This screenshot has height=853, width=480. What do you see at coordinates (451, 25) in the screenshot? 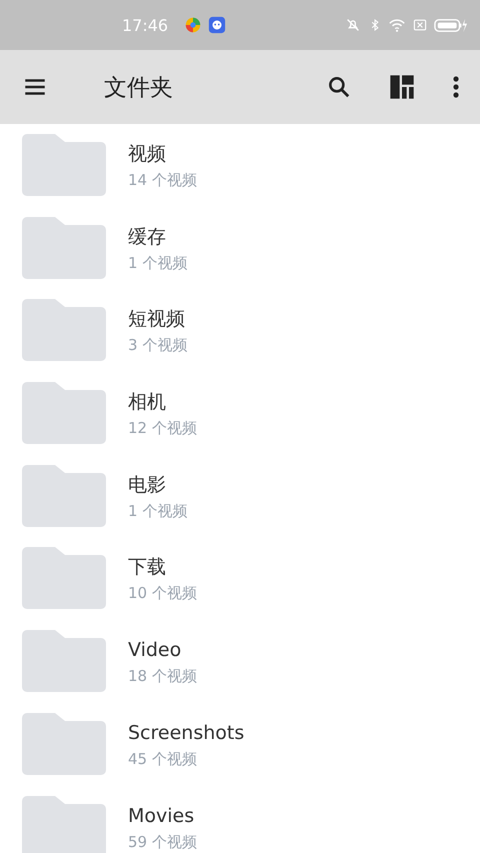
I see `battery-icon` at bounding box center [451, 25].